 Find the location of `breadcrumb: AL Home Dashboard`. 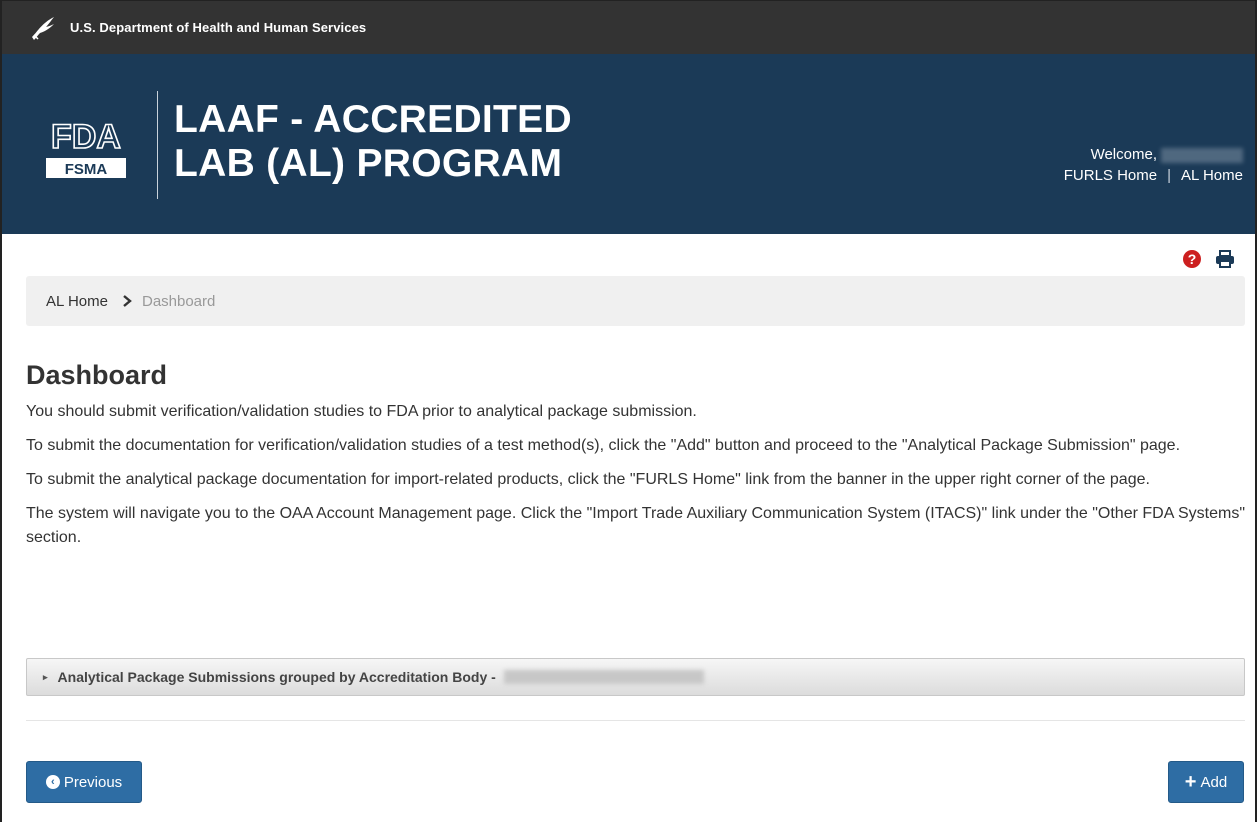

breadcrumb: AL Home Dashboard is located at coordinates (635, 301).